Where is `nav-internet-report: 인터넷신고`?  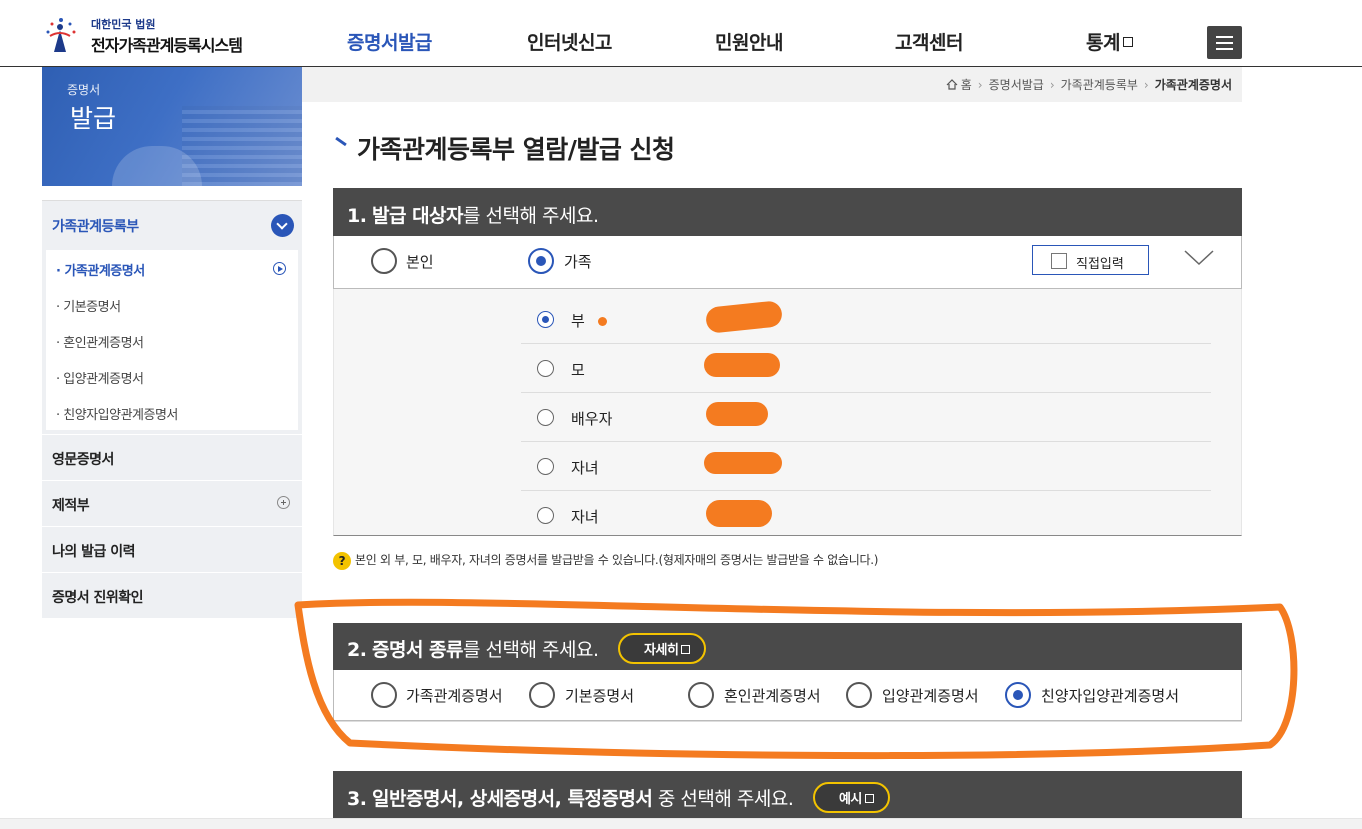
nav-internet-report: 인터넷신고 is located at coordinates (569, 41).